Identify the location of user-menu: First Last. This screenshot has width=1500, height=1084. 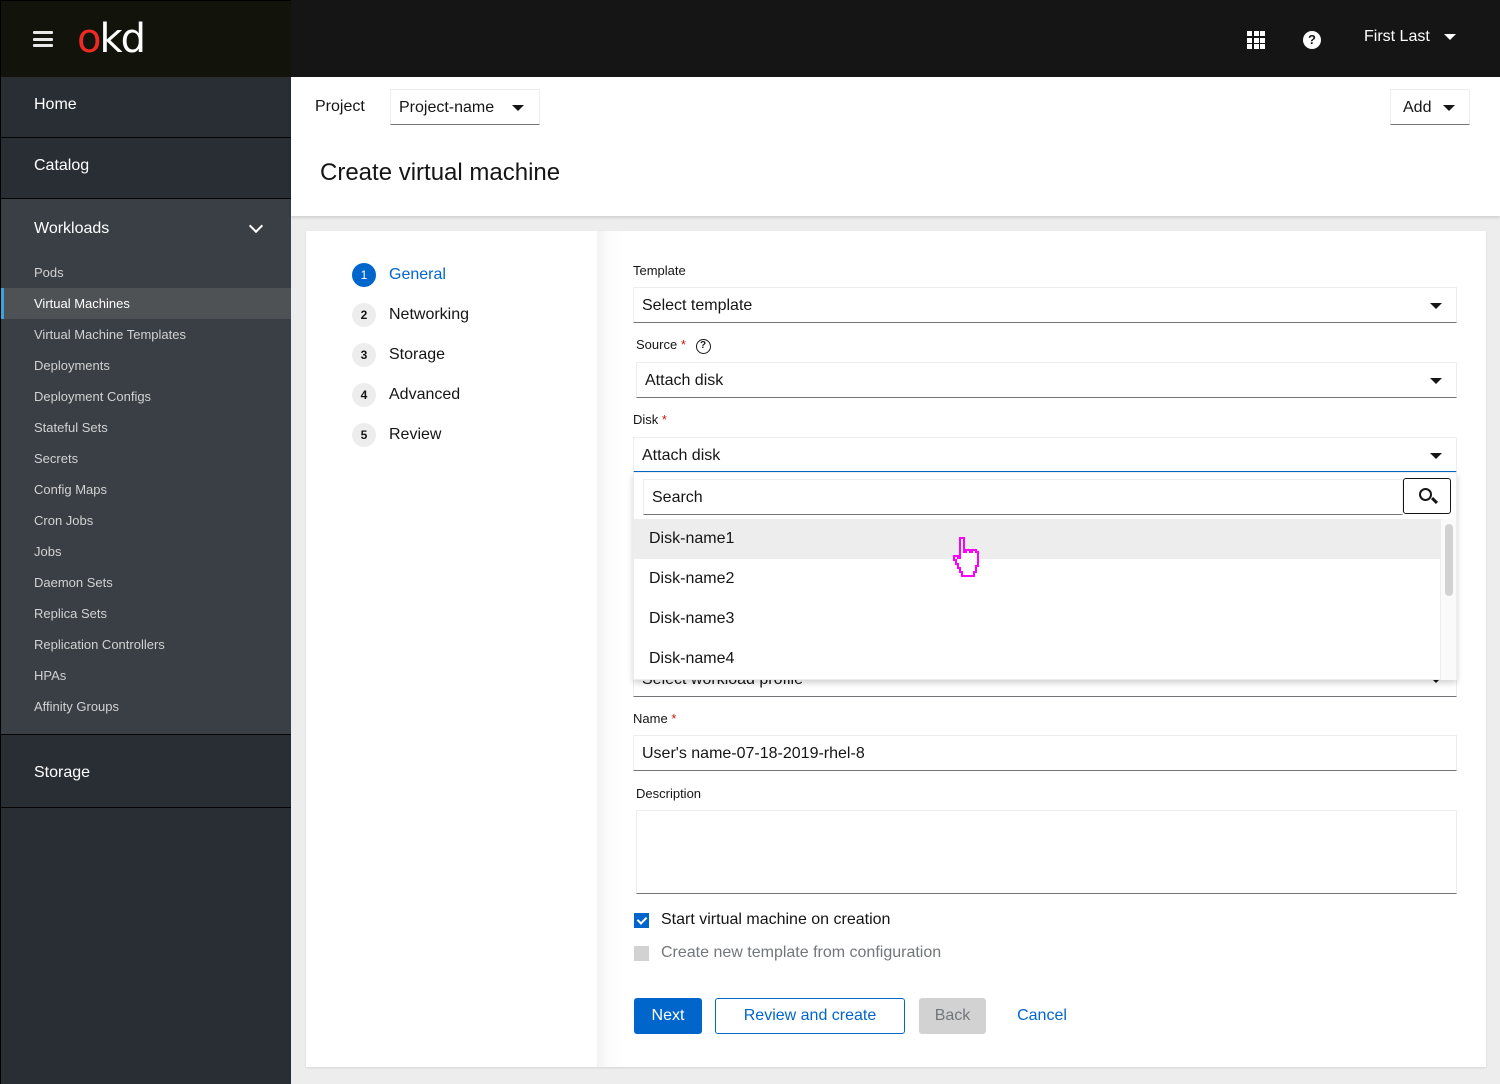
(1410, 37).